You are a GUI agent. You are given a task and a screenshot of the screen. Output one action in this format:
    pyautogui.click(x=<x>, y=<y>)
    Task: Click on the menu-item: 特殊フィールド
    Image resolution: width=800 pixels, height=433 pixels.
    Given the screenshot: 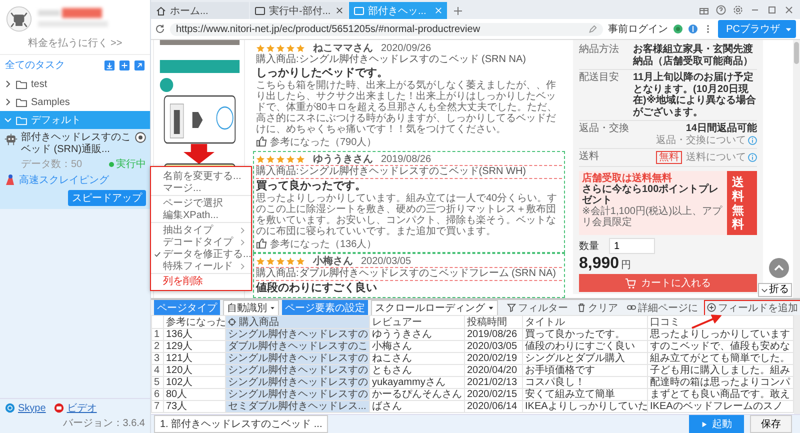 What is the action you would take?
    pyautogui.click(x=201, y=266)
    